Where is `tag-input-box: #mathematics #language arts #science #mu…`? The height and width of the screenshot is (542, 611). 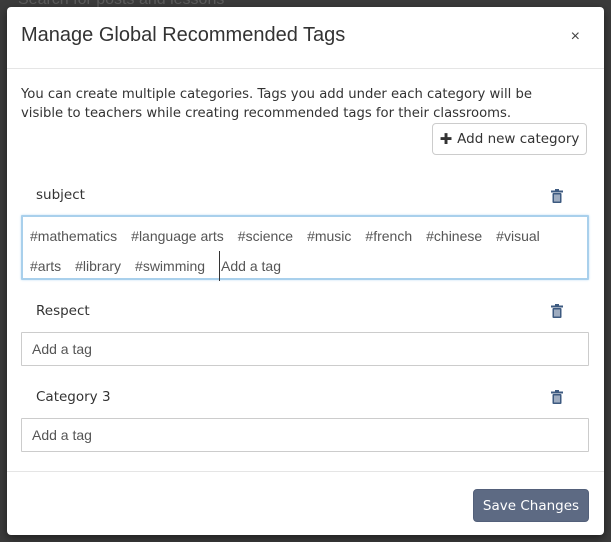 tag-input-box: #mathematics #language arts #science #mu… is located at coordinates (305, 248).